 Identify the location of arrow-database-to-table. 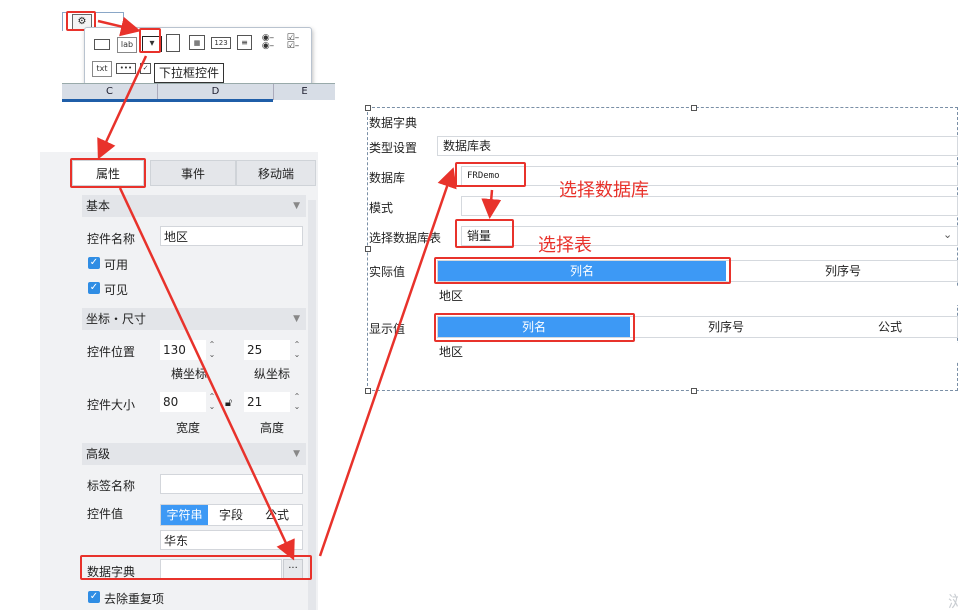
(491, 204).